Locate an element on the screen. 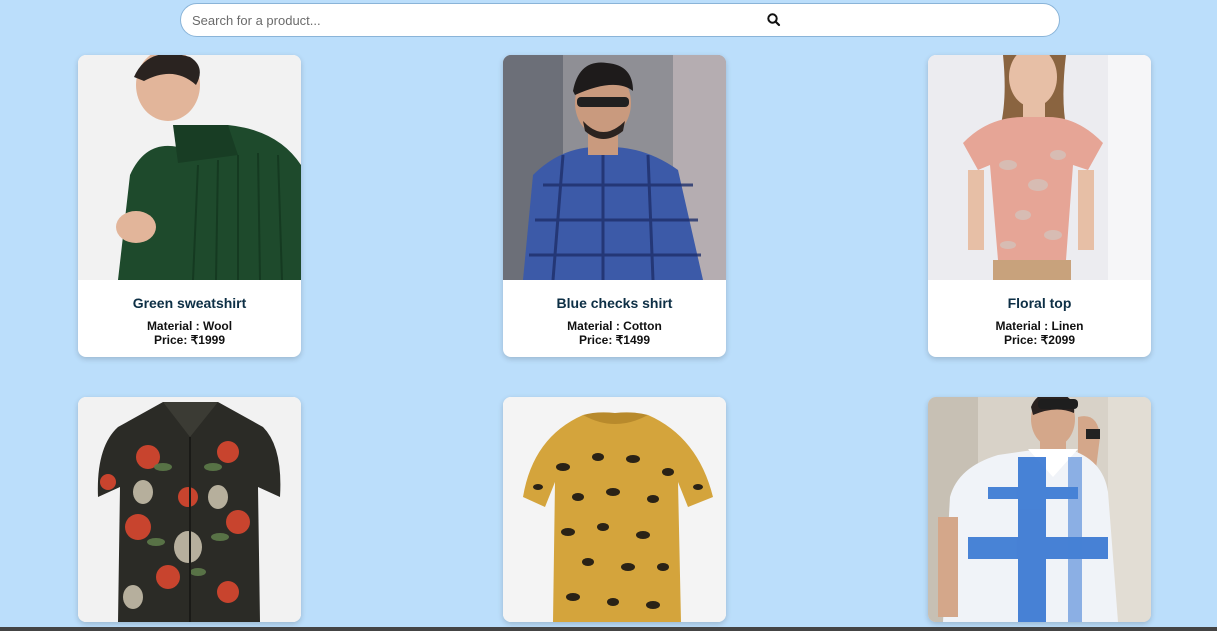  product-price: Price: ₹2099 is located at coordinates (1039, 340).